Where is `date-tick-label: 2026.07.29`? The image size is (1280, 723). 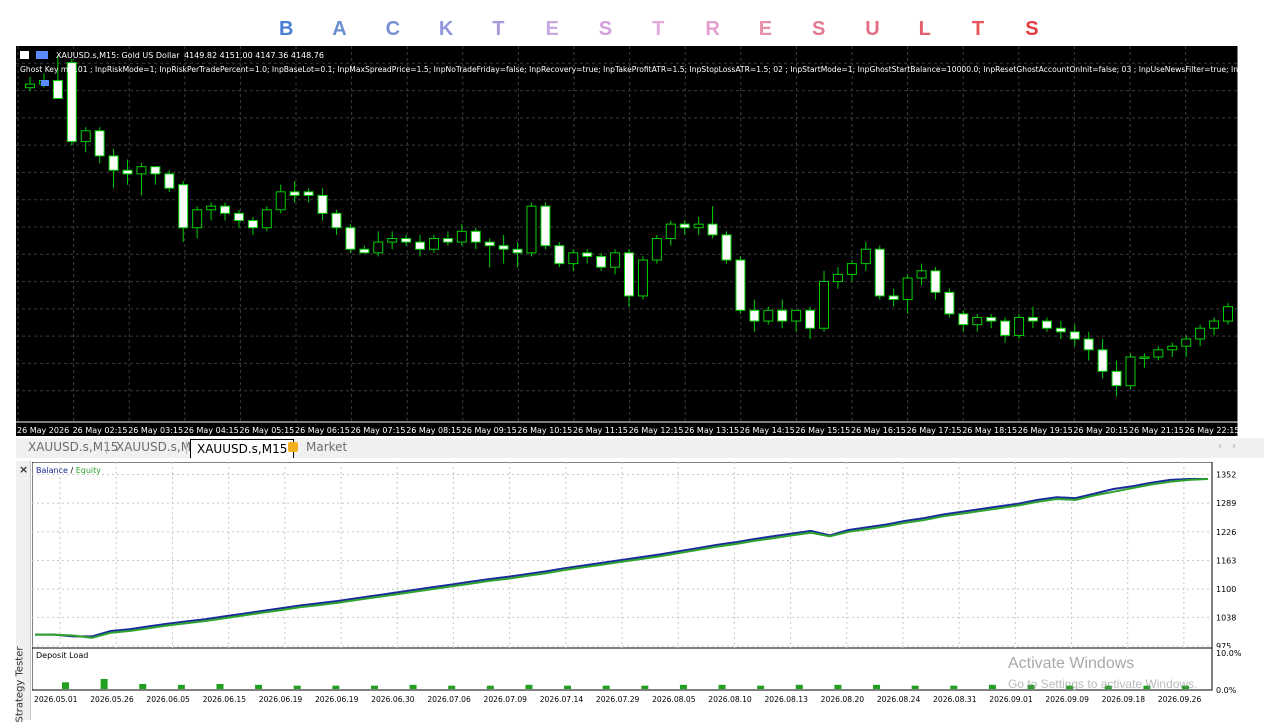
date-tick-label: 2026.07.29 is located at coordinates (618, 699).